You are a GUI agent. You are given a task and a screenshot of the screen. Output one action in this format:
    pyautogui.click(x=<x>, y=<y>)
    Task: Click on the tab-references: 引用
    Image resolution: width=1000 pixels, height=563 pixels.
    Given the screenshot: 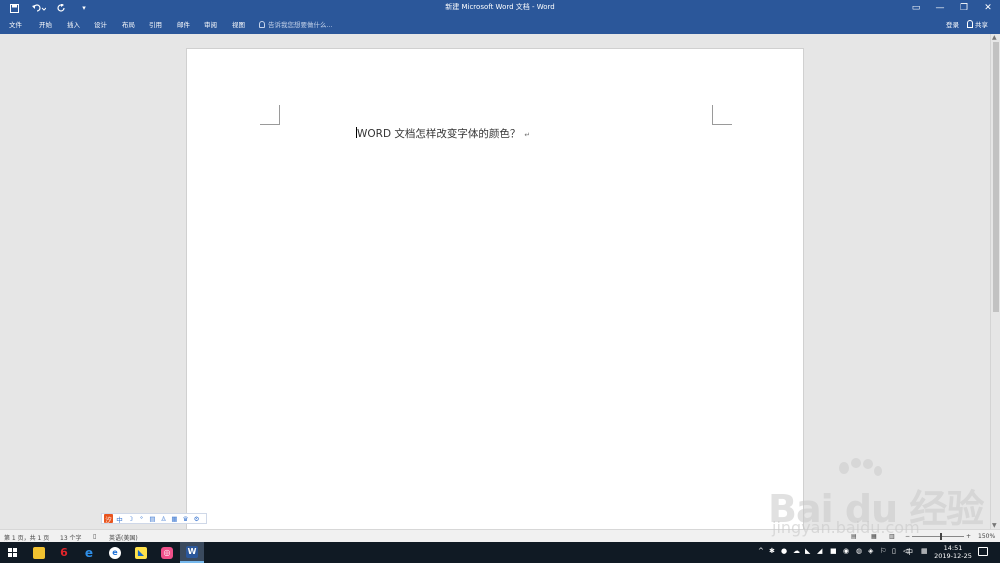 What is the action you would take?
    pyautogui.click(x=155, y=24)
    